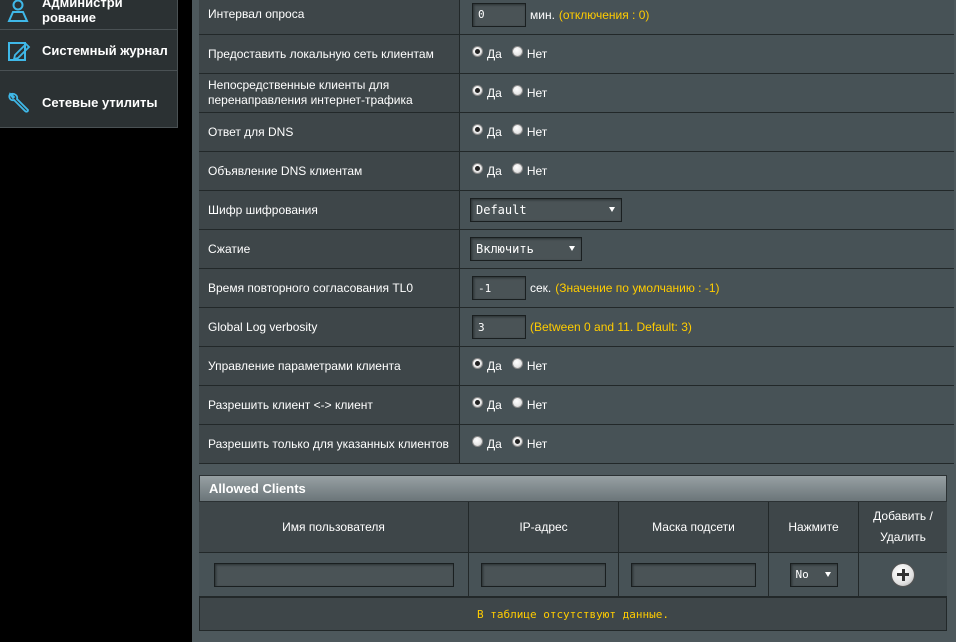 This screenshot has width=956, height=642. Describe the element at coordinates (517, 363) in the screenshot. I see `client-params-no-radio` at that location.